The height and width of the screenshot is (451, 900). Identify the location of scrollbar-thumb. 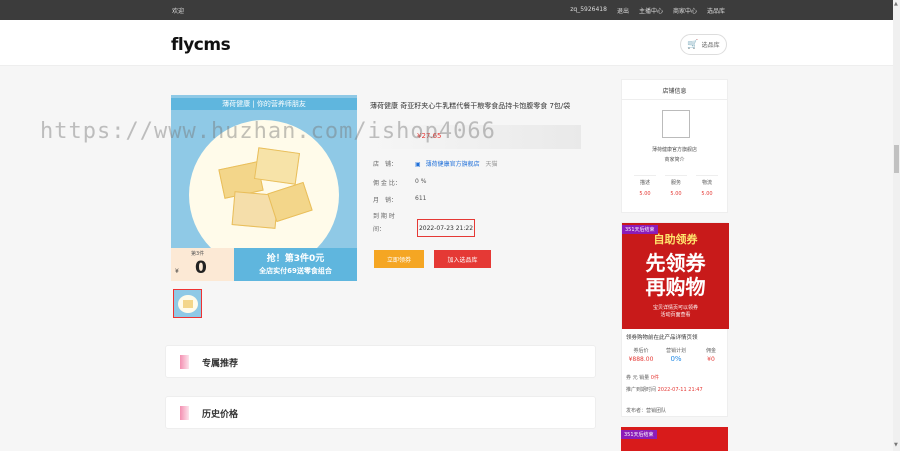
(896, 159).